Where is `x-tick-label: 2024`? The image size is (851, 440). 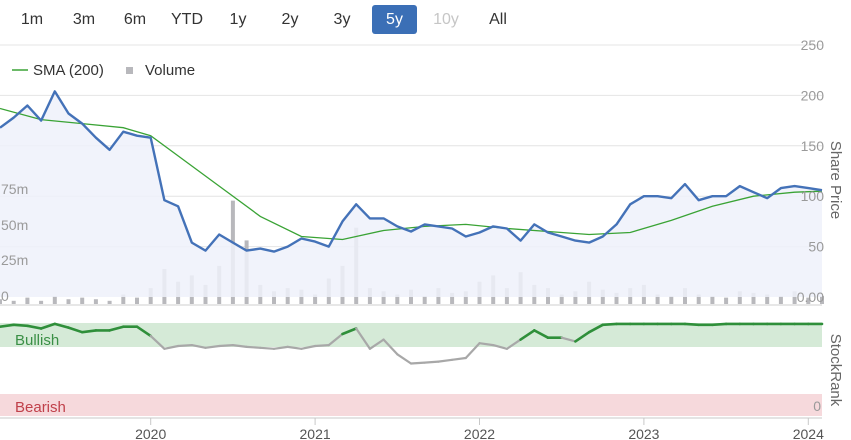 x-tick-label: 2024 is located at coordinates (808, 433).